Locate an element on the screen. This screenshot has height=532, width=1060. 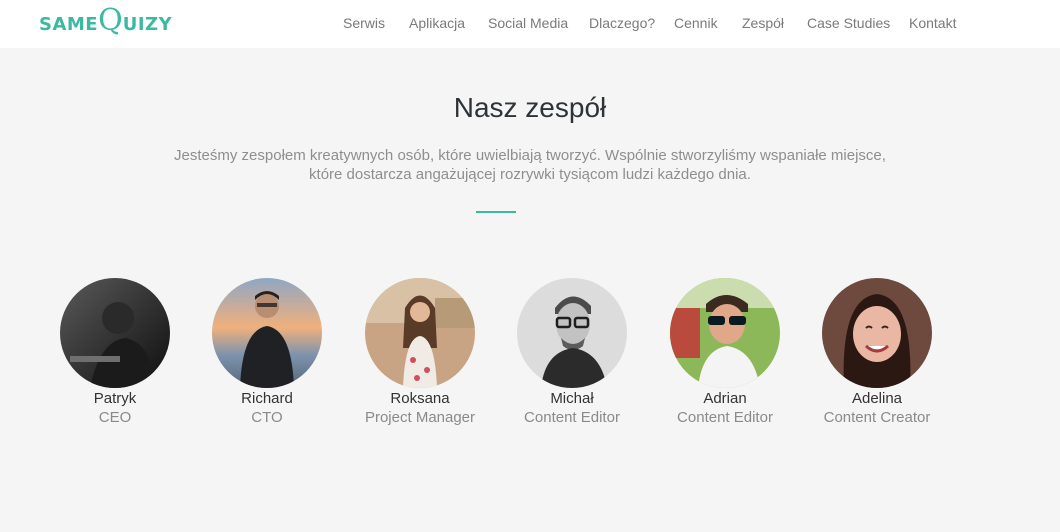
avatar-roksana is located at coordinates (420, 333).